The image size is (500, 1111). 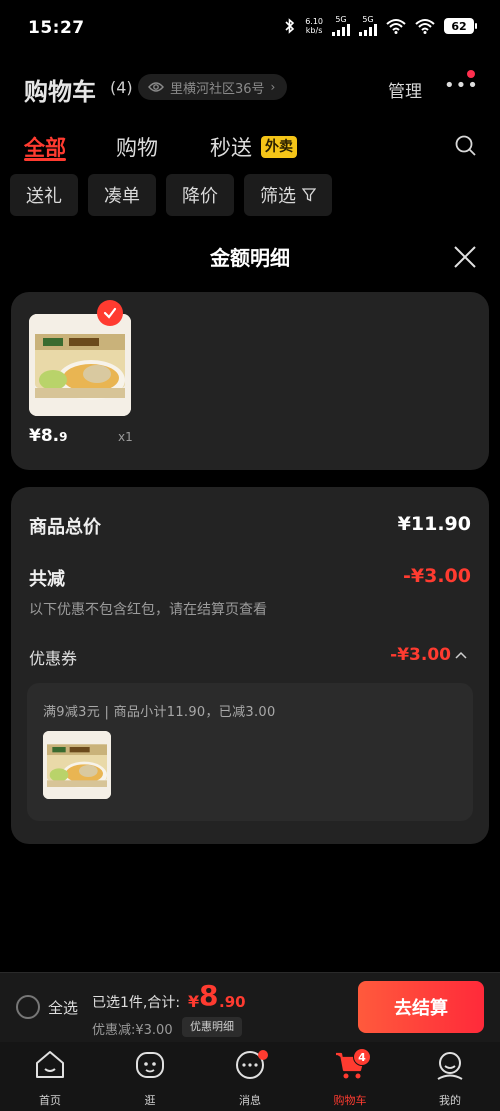 I want to click on filter-chips: 送礼 凑单 降价 筛选, so click(x=171, y=196).